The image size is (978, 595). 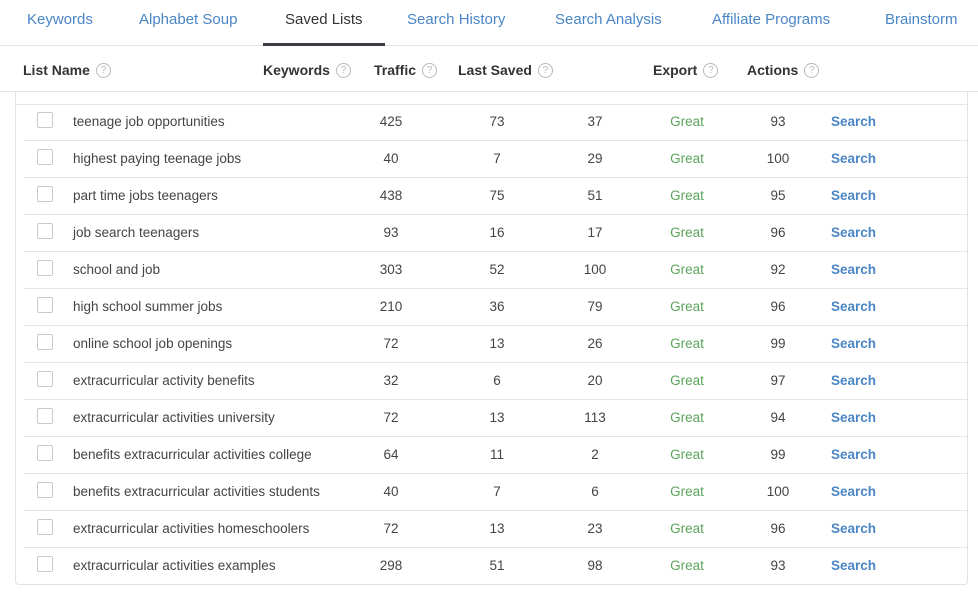 What do you see at coordinates (778, 195) in the screenshot?
I see `metric-value: 95` at bounding box center [778, 195].